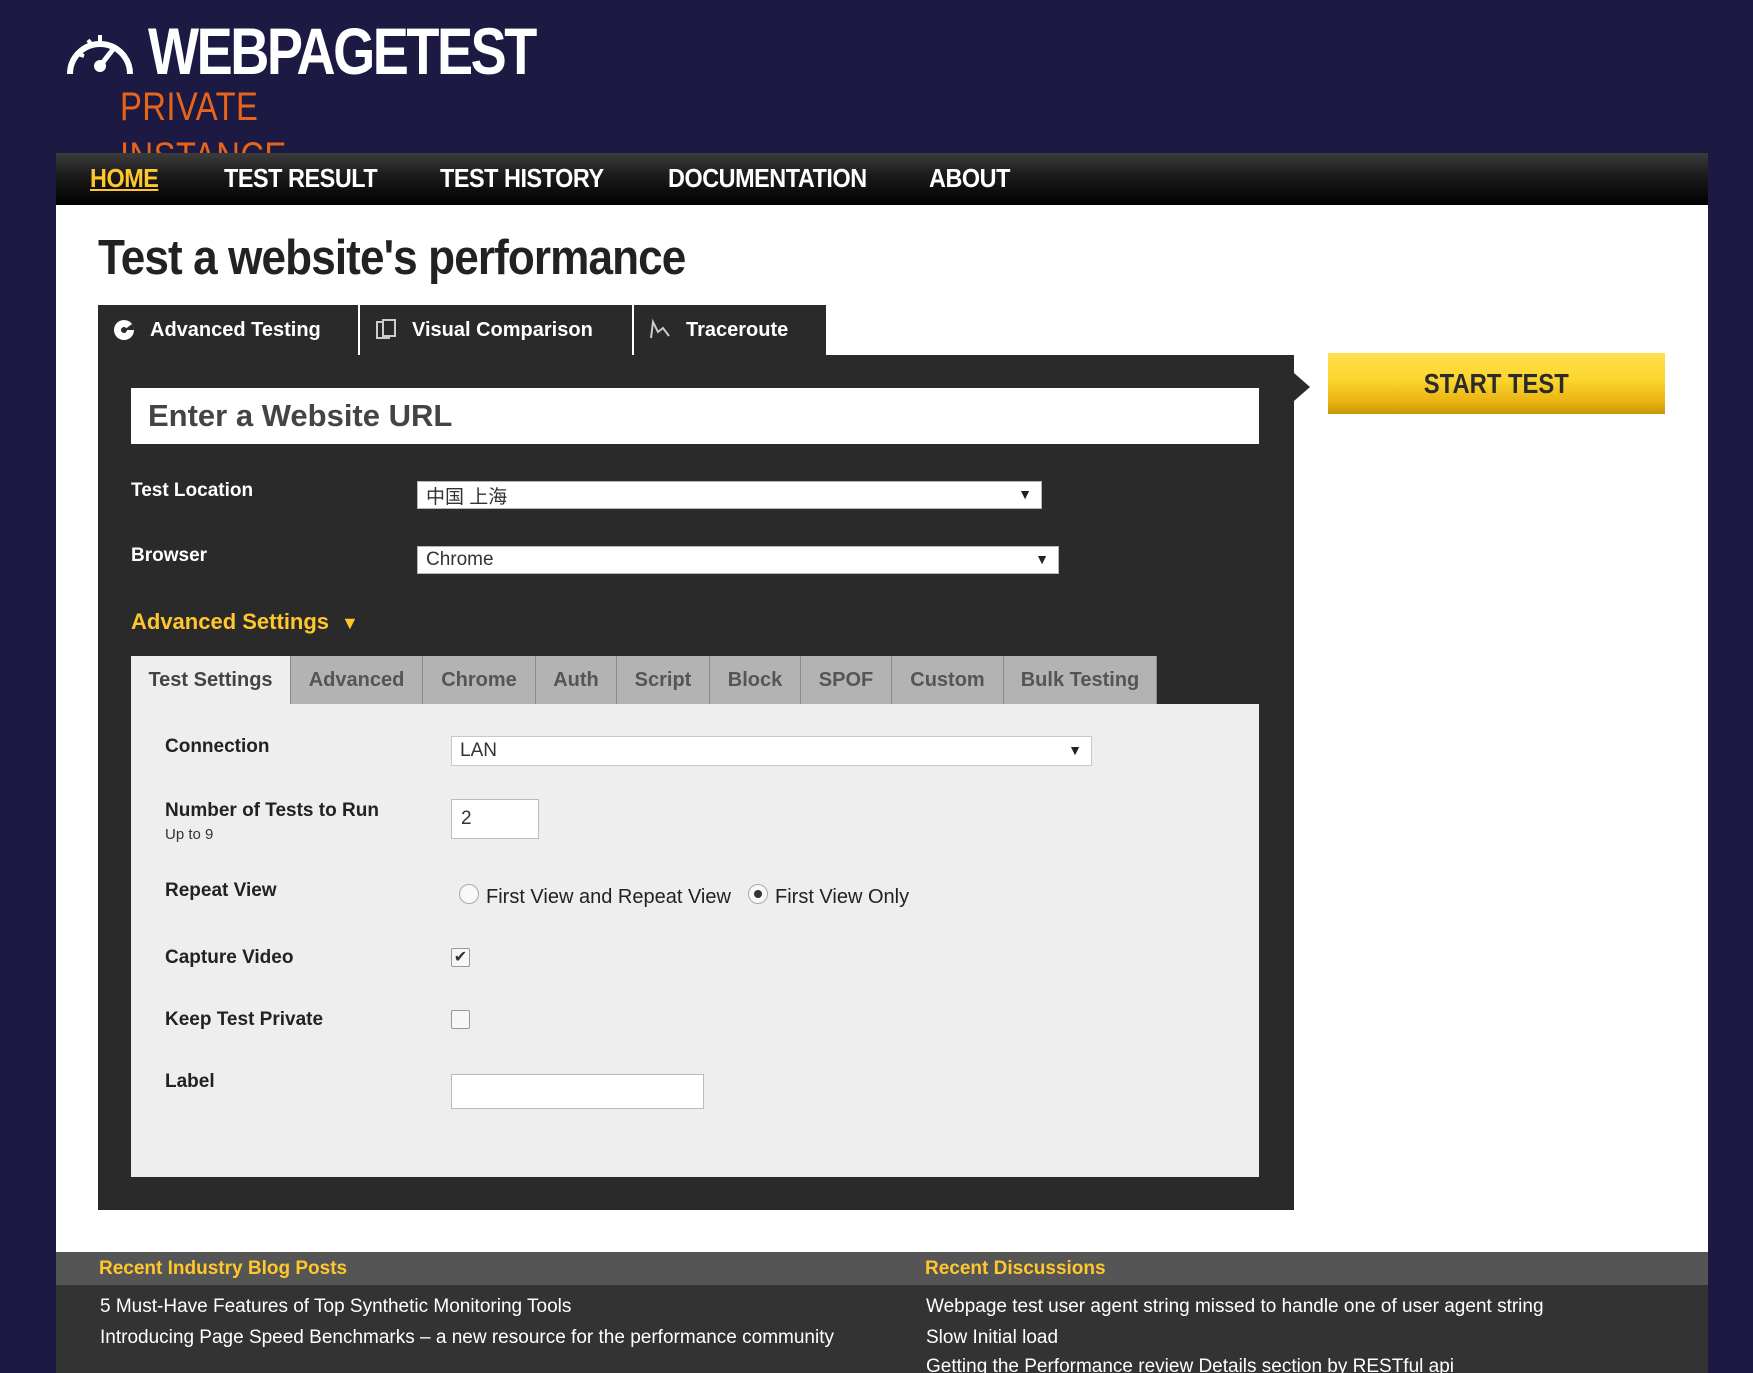 The image size is (1753, 1373). What do you see at coordinates (460, 1019) in the screenshot?
I see `keep-private-checkbox` at bounding box center [460, 1019].